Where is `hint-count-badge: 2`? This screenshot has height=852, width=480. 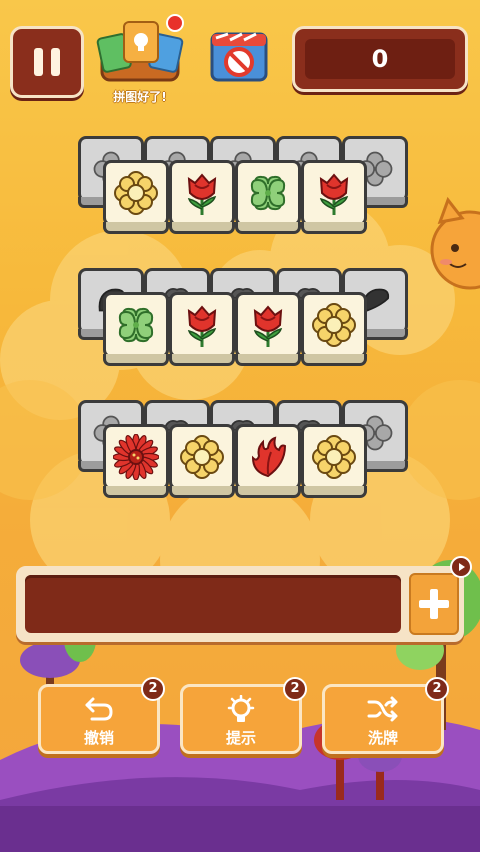
hint-count-badge: 2 is located at coordinates (295, 689).